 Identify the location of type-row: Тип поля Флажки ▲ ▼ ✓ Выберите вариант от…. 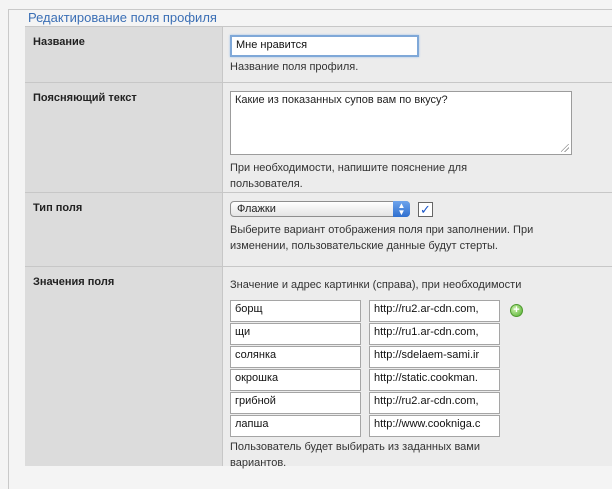
(318, 229).